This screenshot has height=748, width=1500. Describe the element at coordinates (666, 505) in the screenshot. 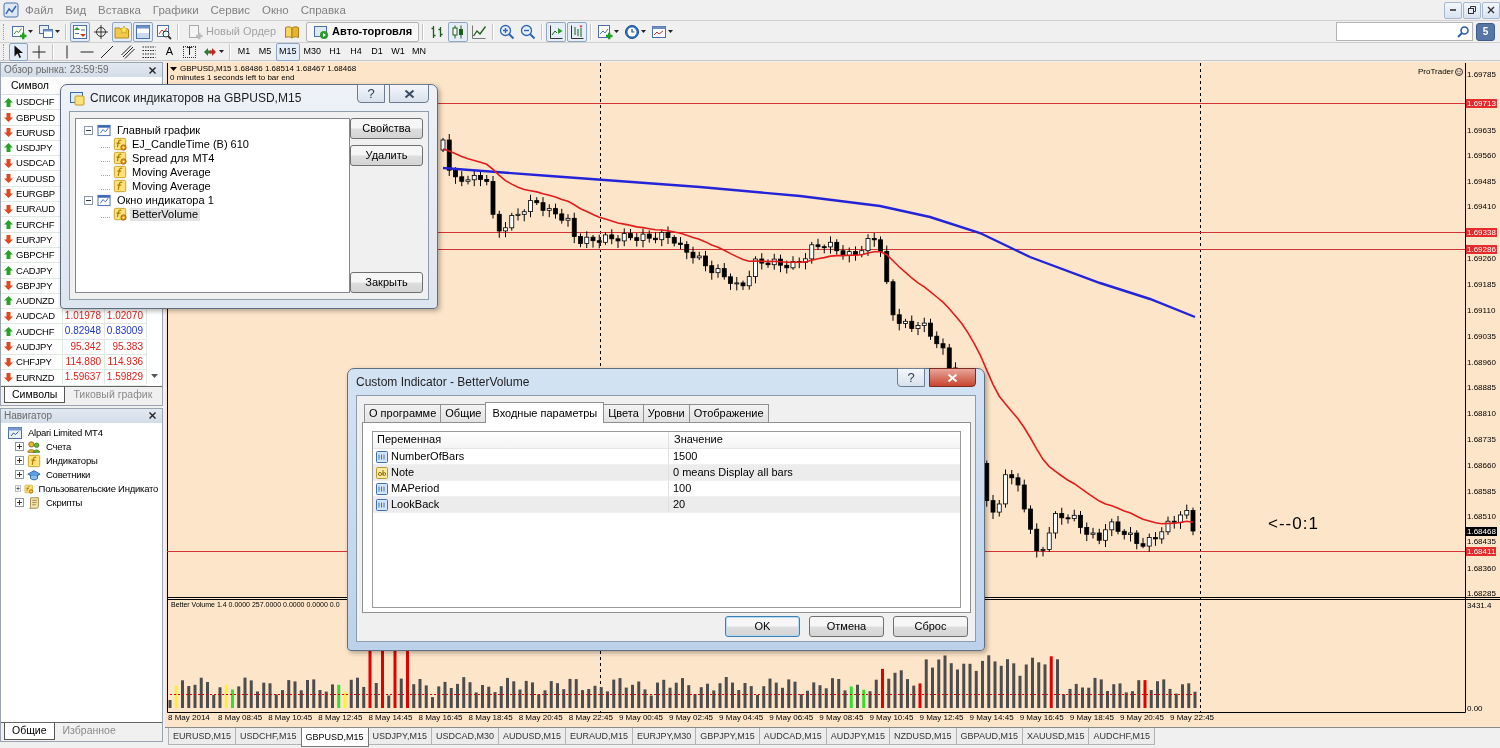

I see `parameter-row: LookBack 20` at that location.